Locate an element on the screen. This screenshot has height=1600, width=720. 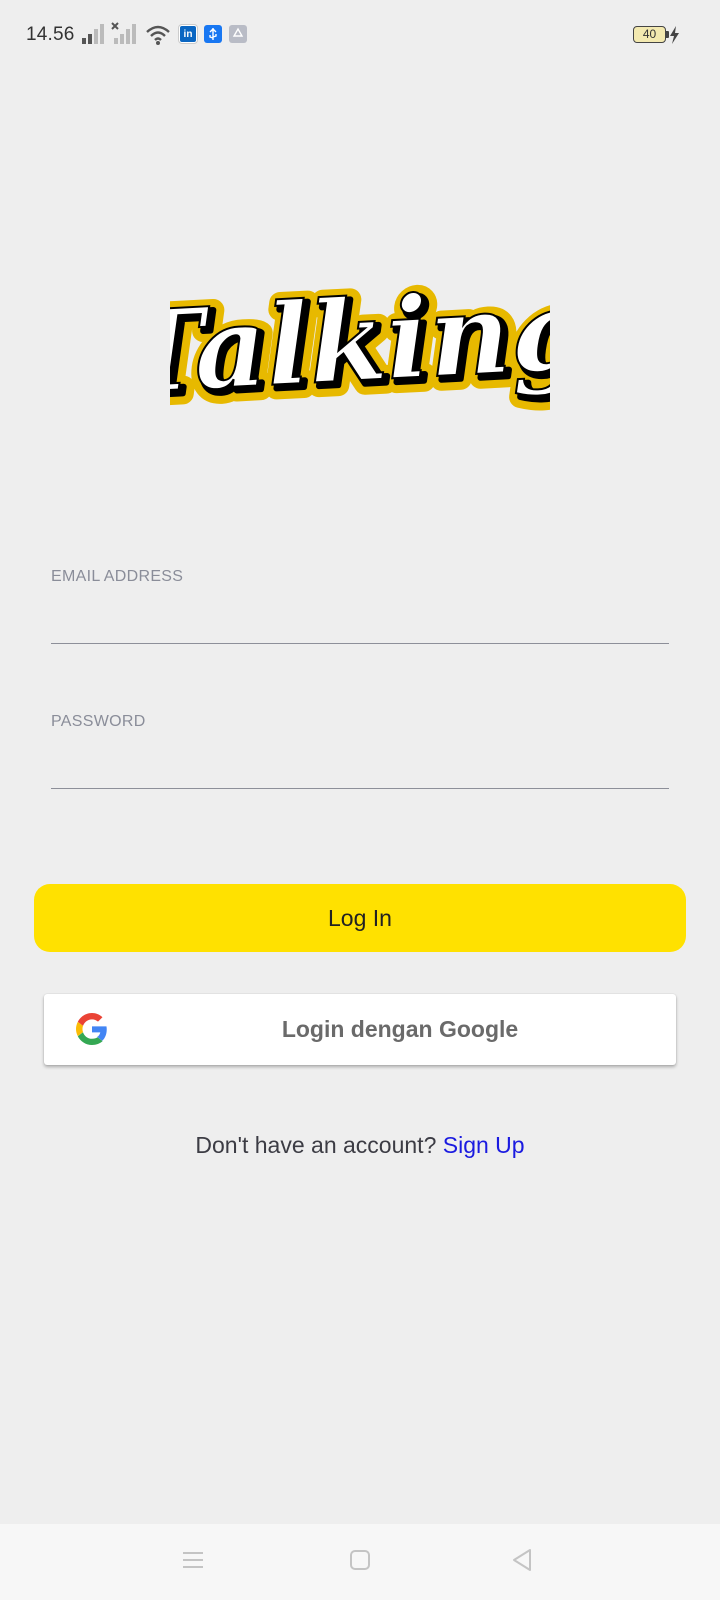
usb-icon is located at coordinates (213, 34).